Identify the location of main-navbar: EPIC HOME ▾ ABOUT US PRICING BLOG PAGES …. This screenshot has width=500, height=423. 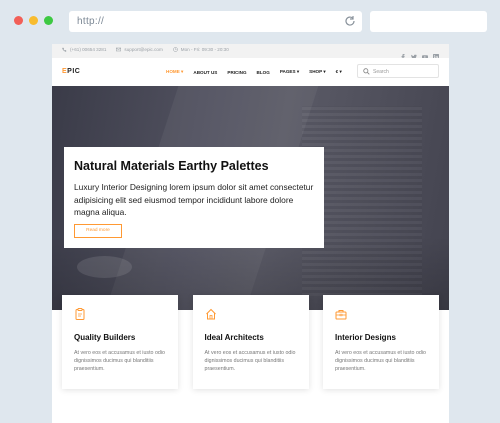
(250, 72).